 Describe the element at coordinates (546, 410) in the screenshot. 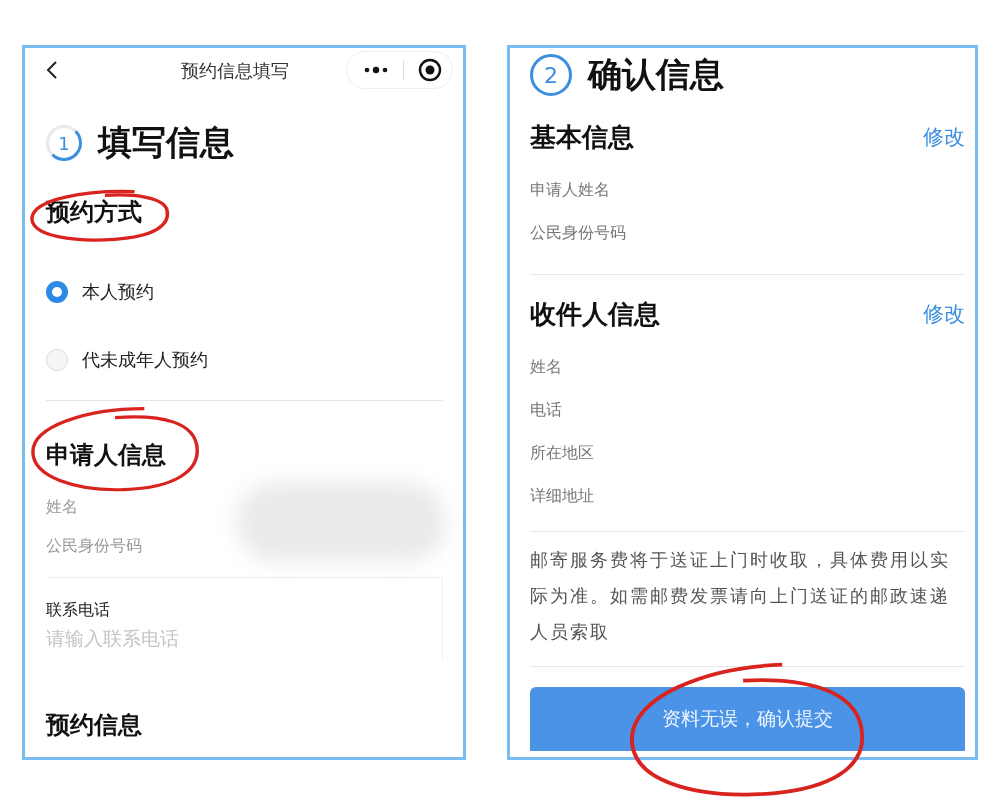

I see `field-label: 电话` at that location.